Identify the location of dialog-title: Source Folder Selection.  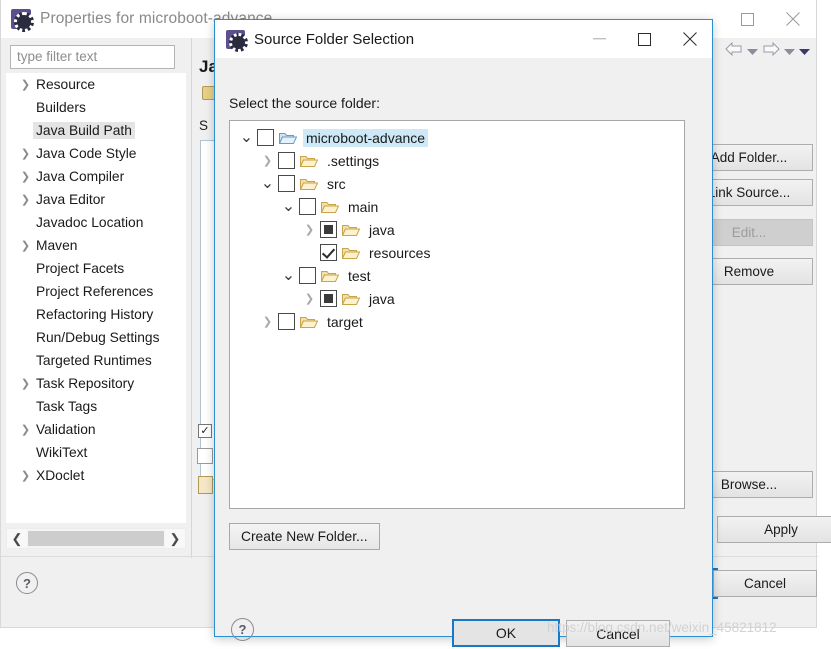
(334, 39).